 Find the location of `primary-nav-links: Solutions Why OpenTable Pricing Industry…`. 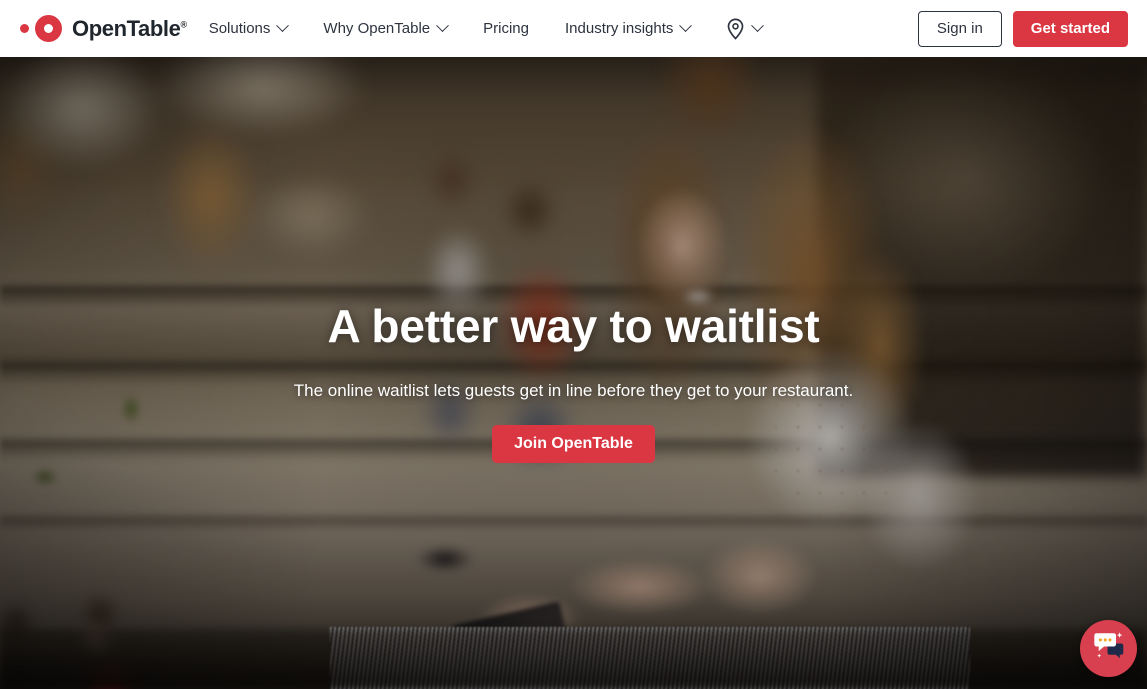

primary-nav-links: Solutions Why OpenTable Pricing Industry… is located at coordinates (495, 28).